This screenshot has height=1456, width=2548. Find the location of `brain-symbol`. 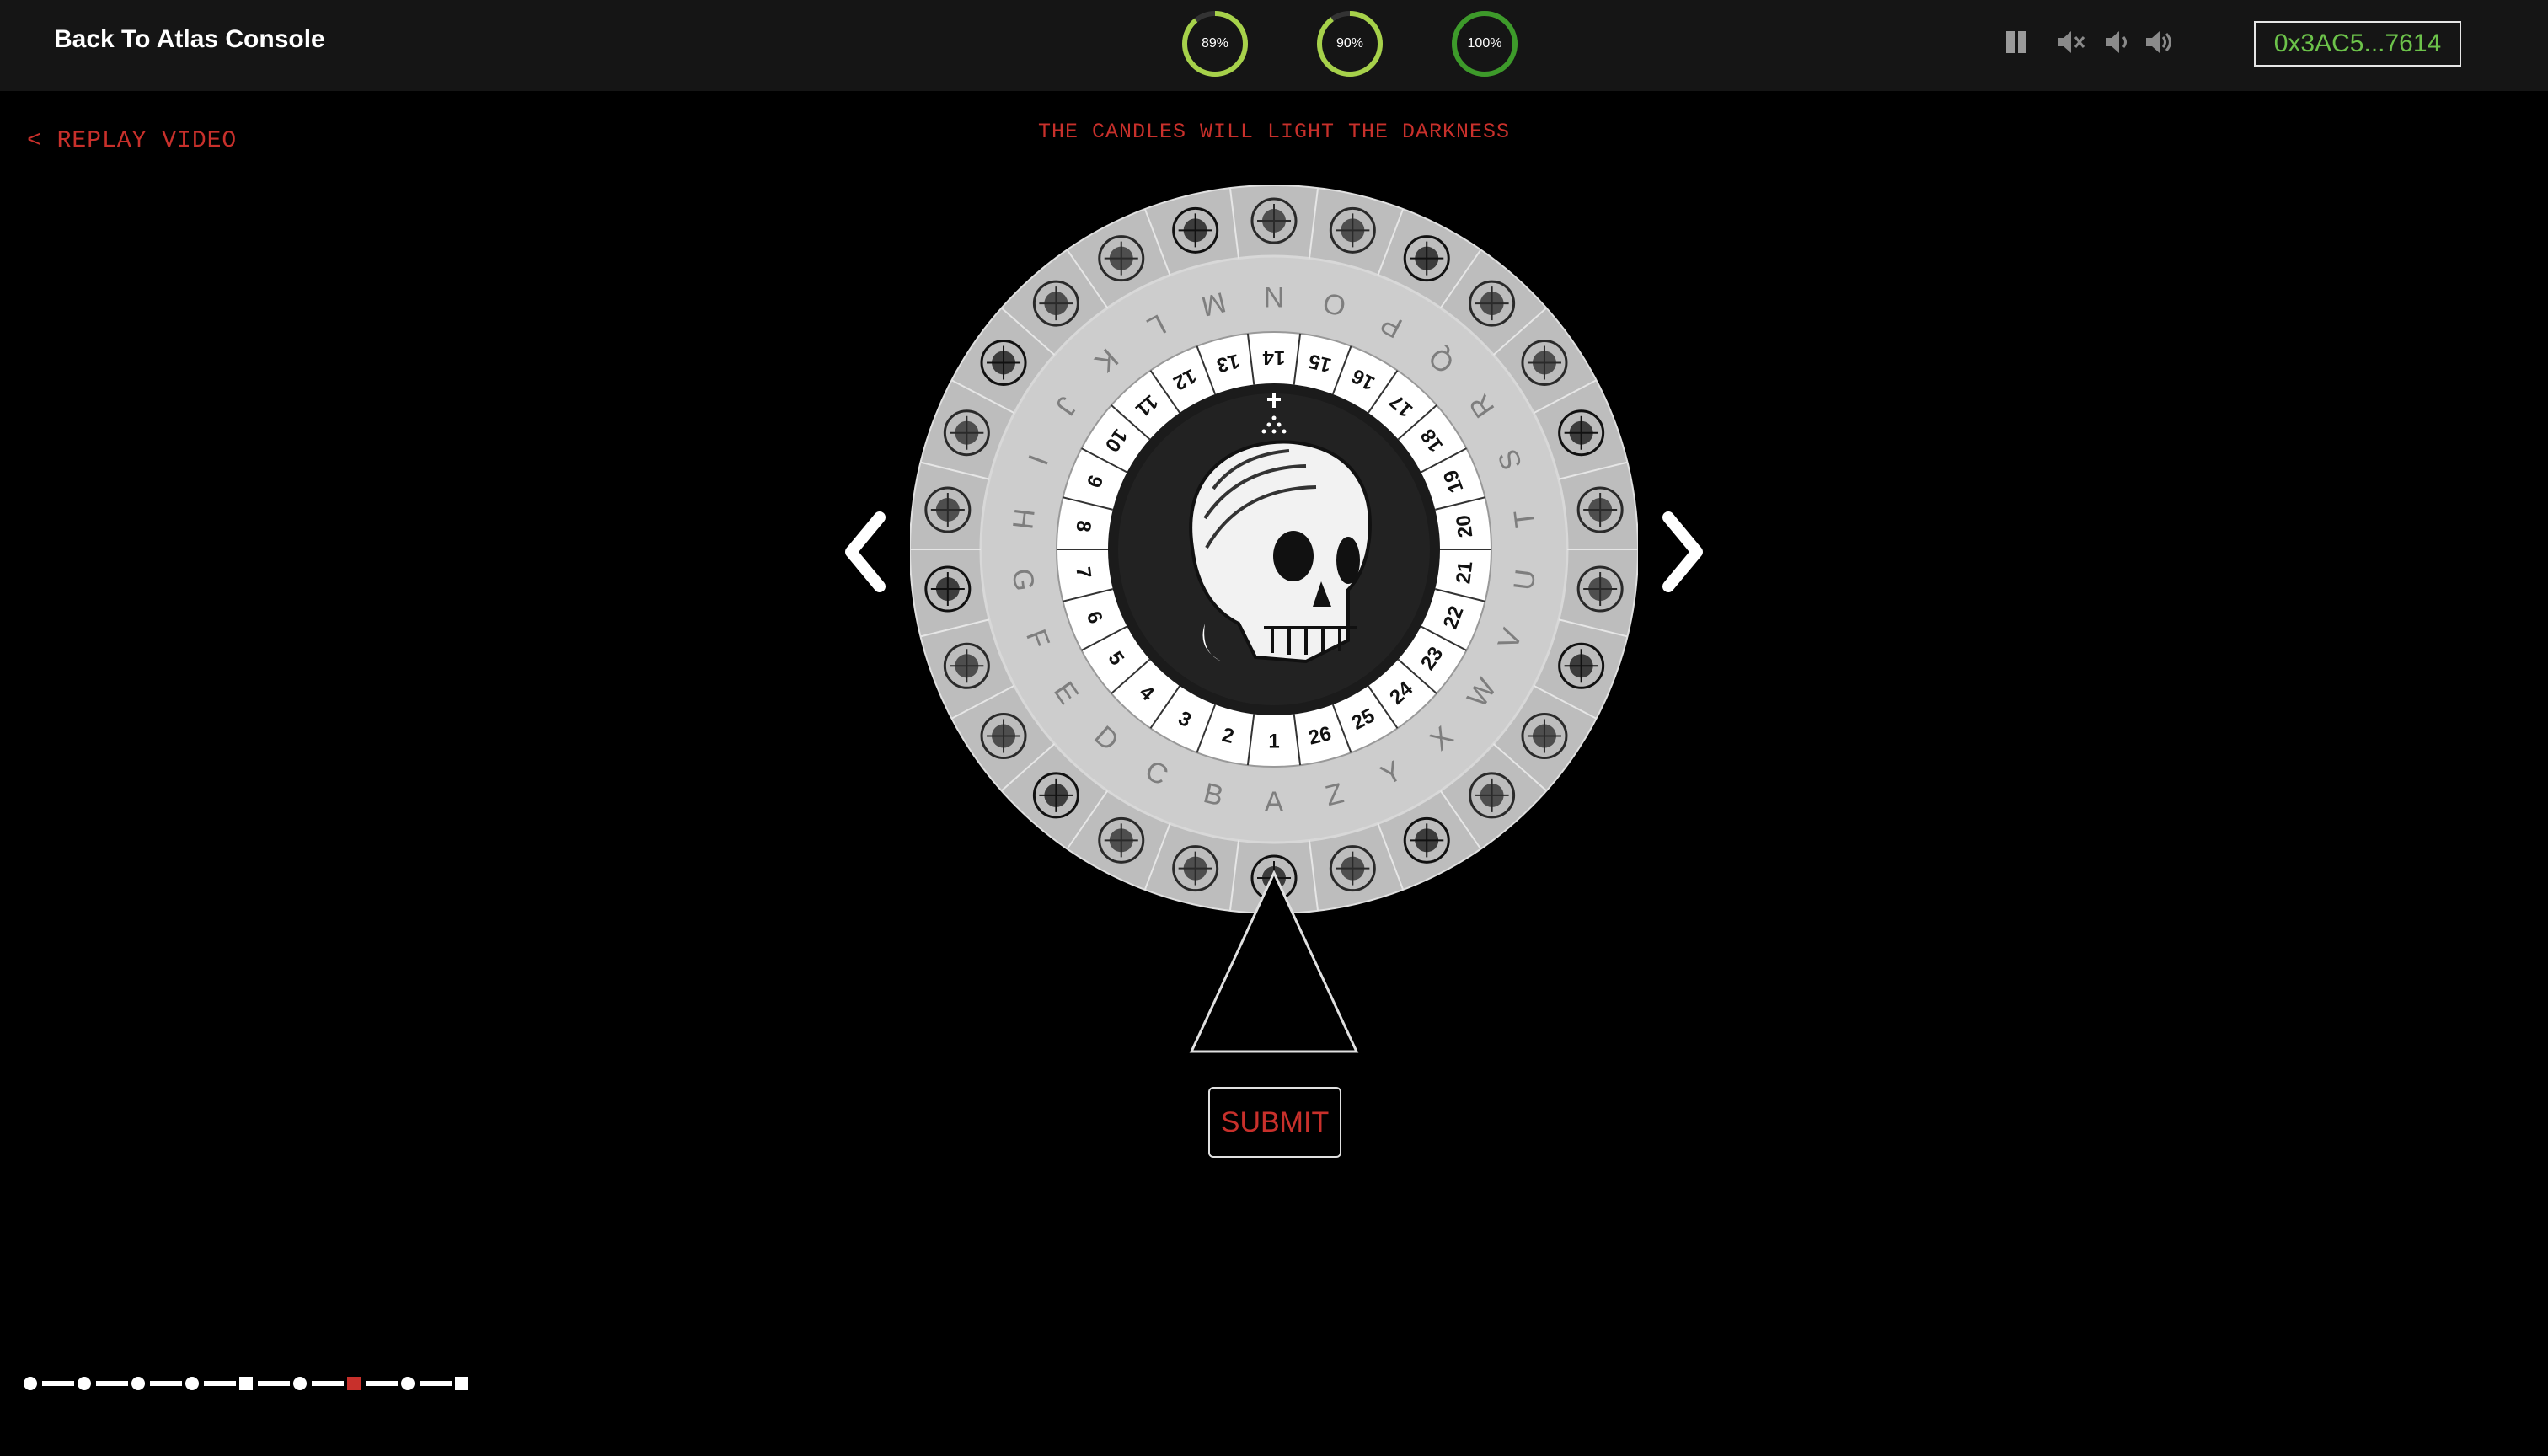

brain-symbol is located at coordinates (948, 589).